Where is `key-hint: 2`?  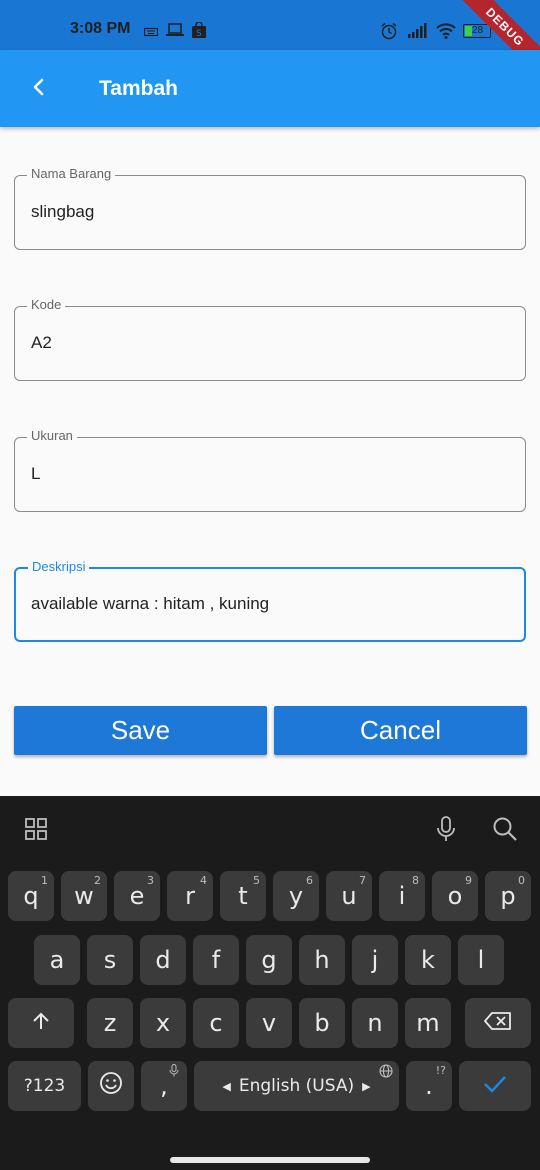
key-hint: 2 is located at coordinates (97, 880).